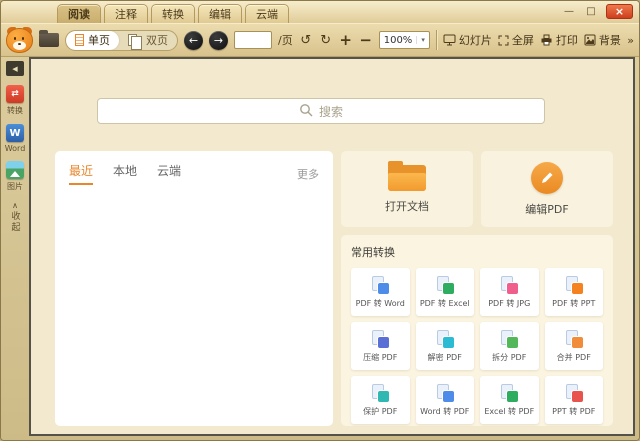 This screenshot has width=640, height=441. I want to click on pdf-to-jpg-icon, so click(510, 284).